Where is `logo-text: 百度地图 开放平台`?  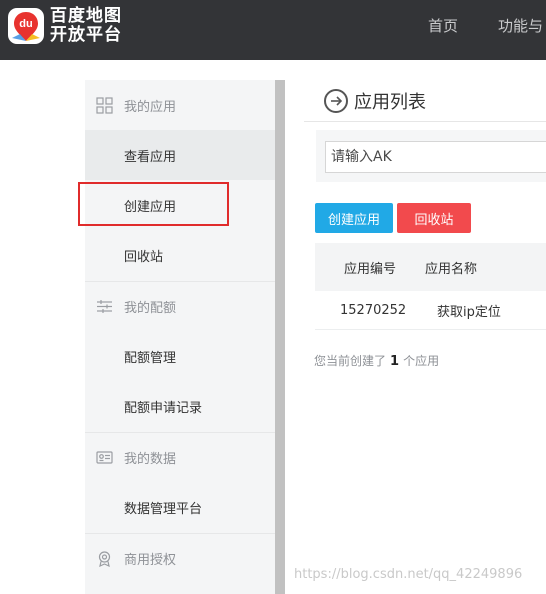 logo-text: 百度地图 开放平台 is located at coordinates (86, 26).